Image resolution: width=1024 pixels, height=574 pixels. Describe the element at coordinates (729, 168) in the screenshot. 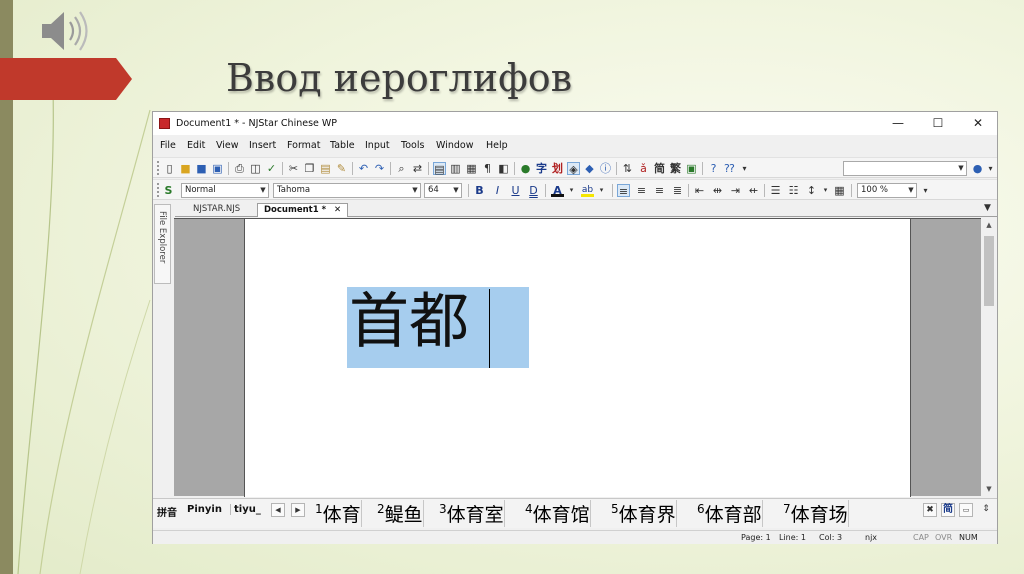

I see `context-help-icon: ⁇` at that location.